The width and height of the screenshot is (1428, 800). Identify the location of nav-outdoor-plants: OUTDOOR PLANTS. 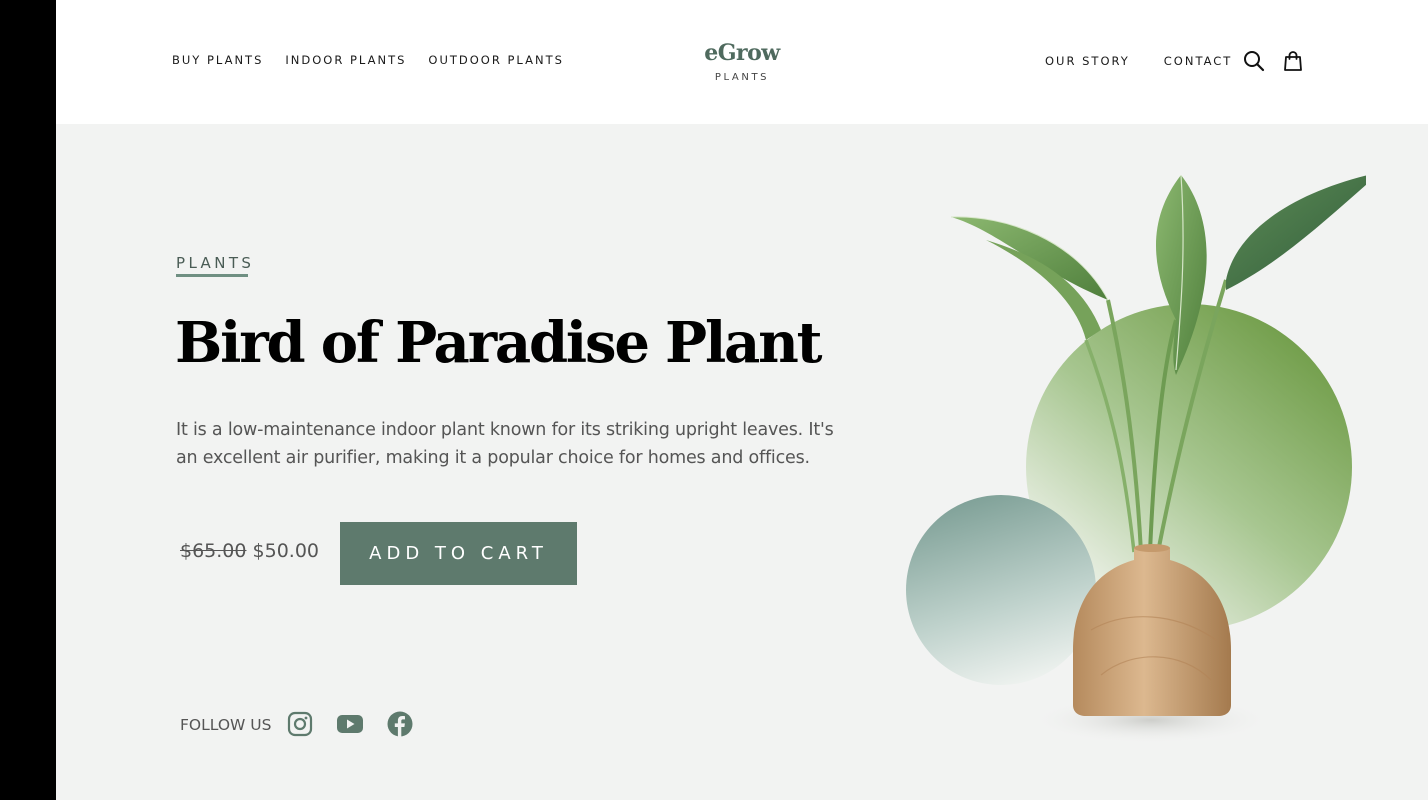
(496, 60).